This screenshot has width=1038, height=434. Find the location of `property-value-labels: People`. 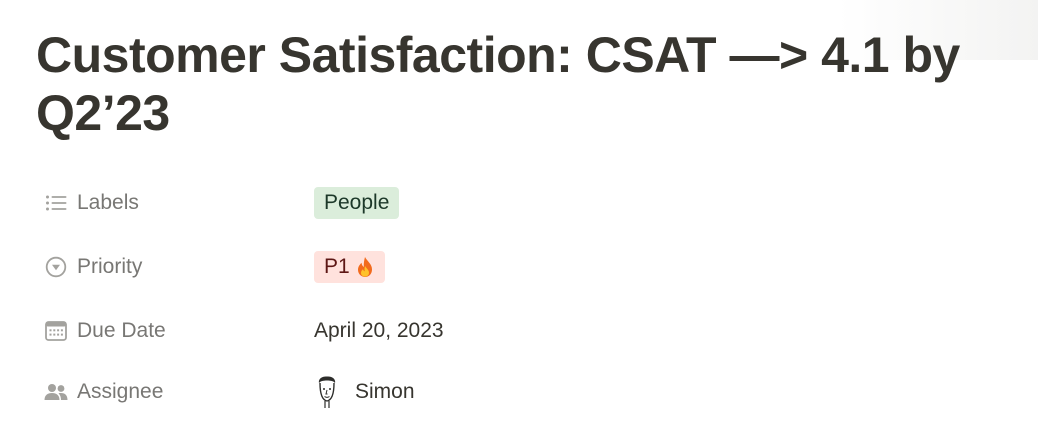

property-value-labels: People is located at coordinates (357, 203).